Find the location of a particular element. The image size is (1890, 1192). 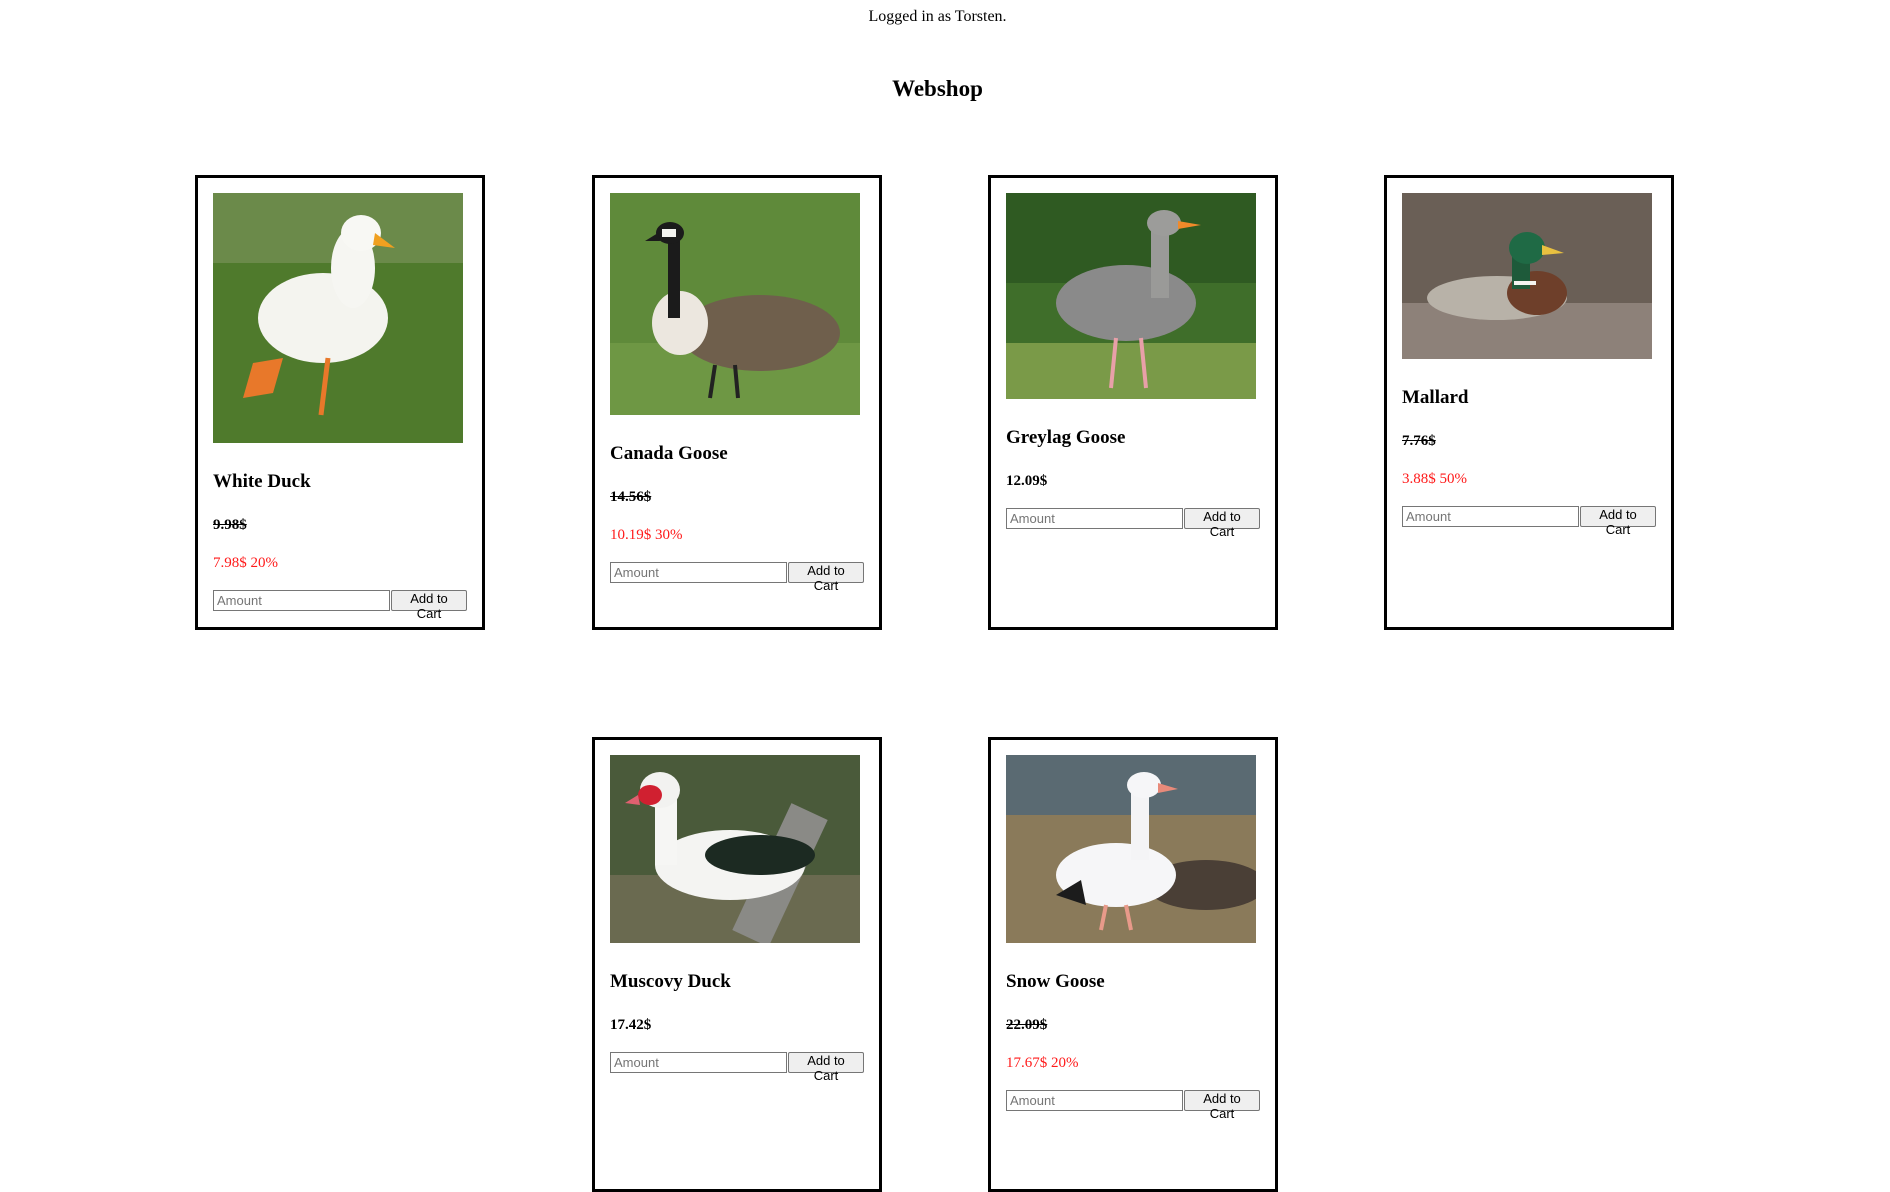

product-name: Mallard is located at coordinates (1435, 397).